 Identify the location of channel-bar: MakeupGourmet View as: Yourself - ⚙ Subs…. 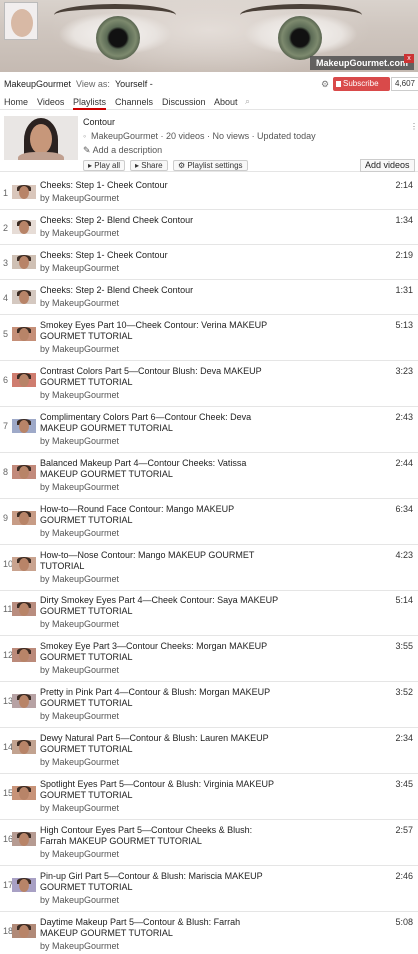
(211, 85).